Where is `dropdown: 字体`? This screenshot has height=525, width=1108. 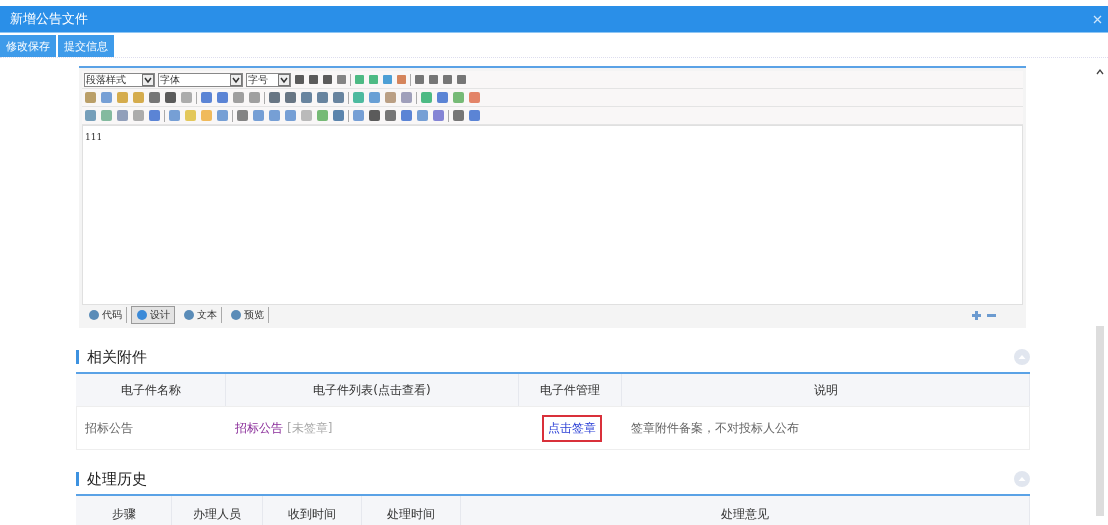 dropdown: 字体 is located at coordinates (200, 79).